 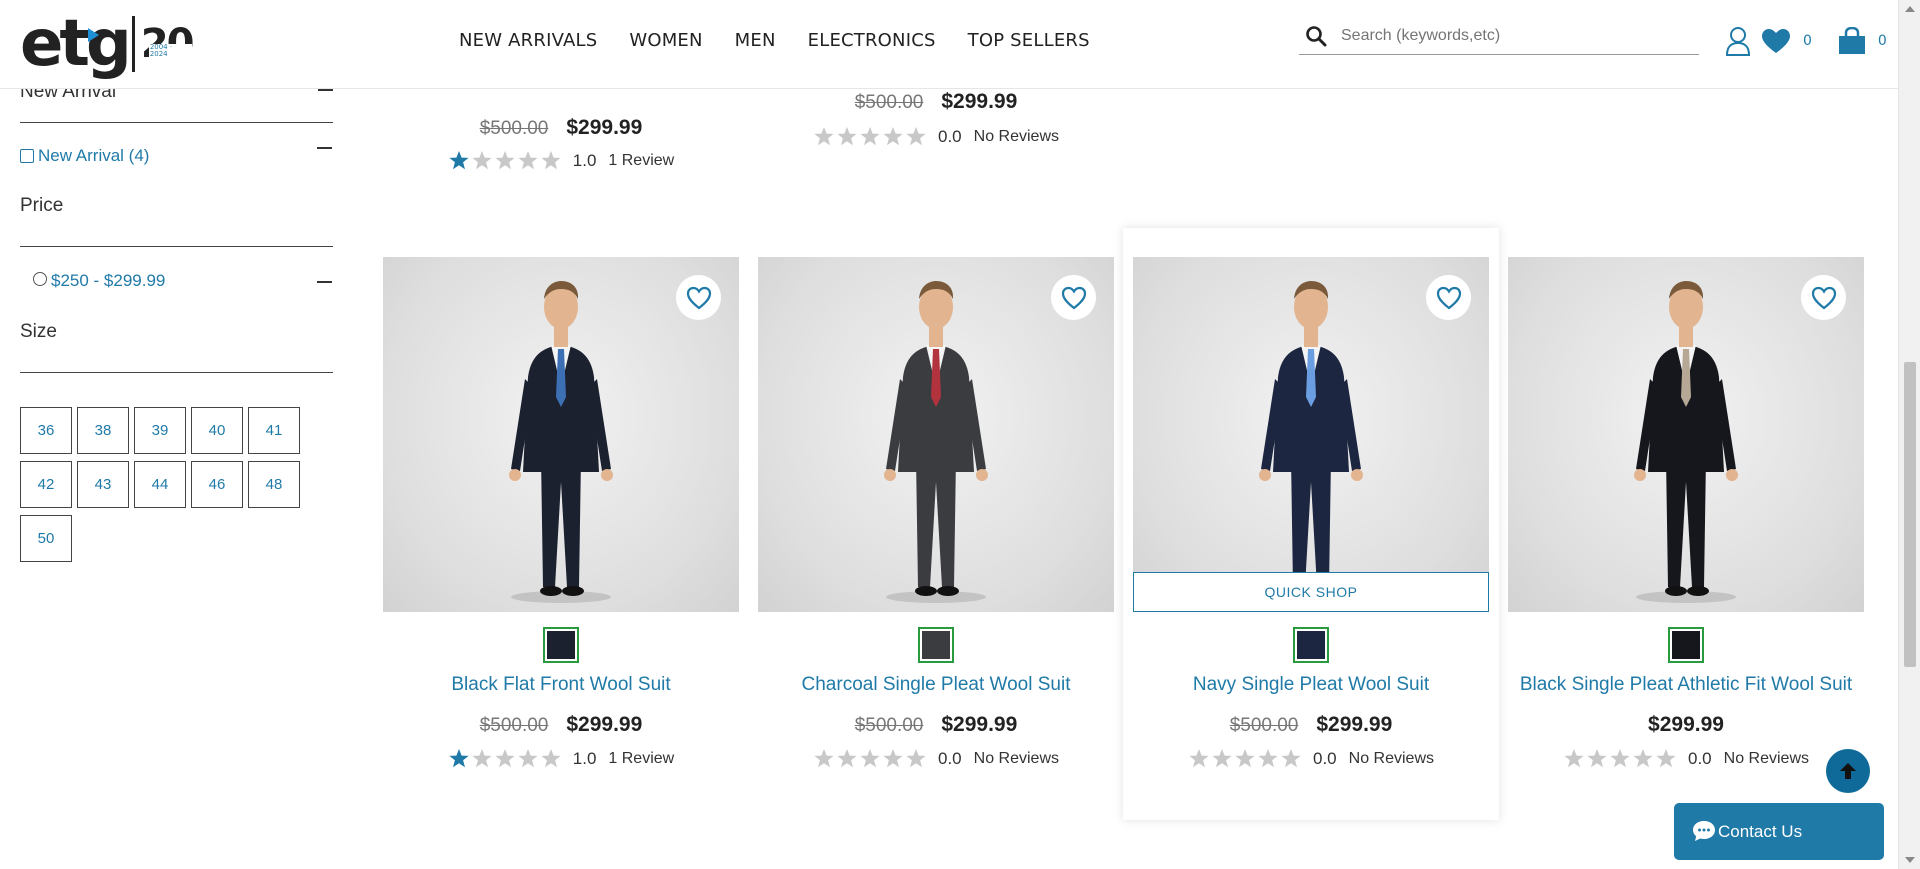 What do you see at coordinates (1910, 514) in the screenshot?
I see `scroll-thumb` at bounding box center [1910, 514].